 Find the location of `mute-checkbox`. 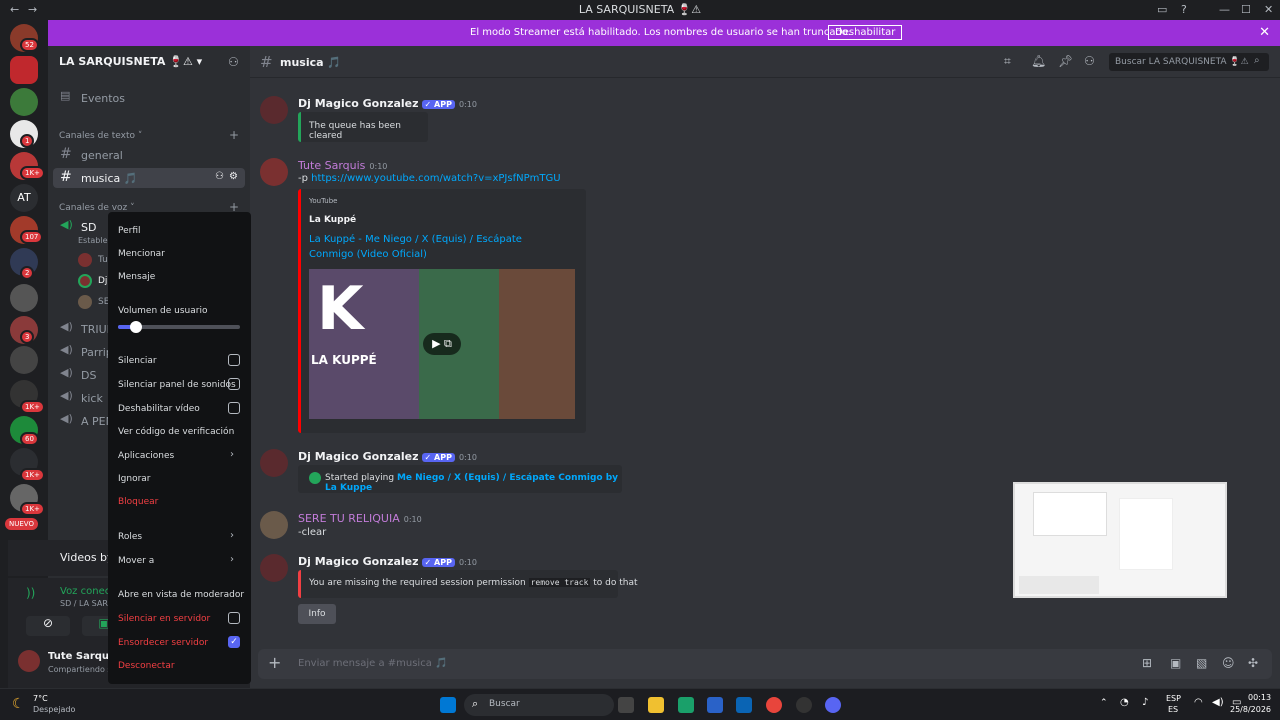

mute-checkbox is located at coordinates (234, 360).